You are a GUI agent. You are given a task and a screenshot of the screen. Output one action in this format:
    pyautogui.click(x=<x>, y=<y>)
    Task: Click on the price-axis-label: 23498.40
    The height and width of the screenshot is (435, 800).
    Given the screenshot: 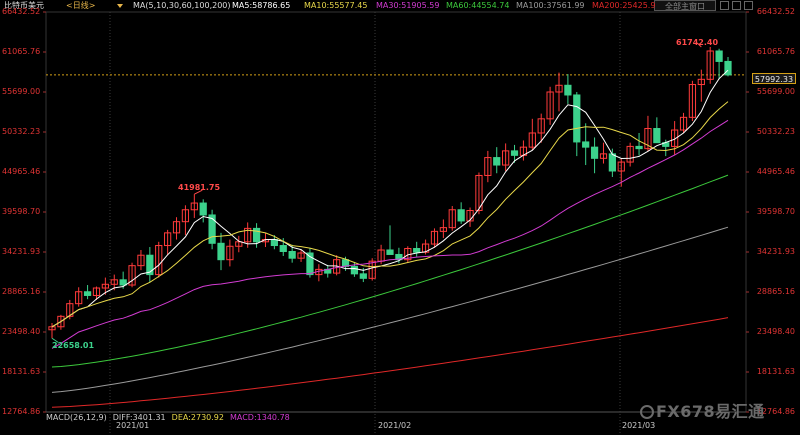 What is the action you would take?
    pyautogui.click(x=775, y=331)
    